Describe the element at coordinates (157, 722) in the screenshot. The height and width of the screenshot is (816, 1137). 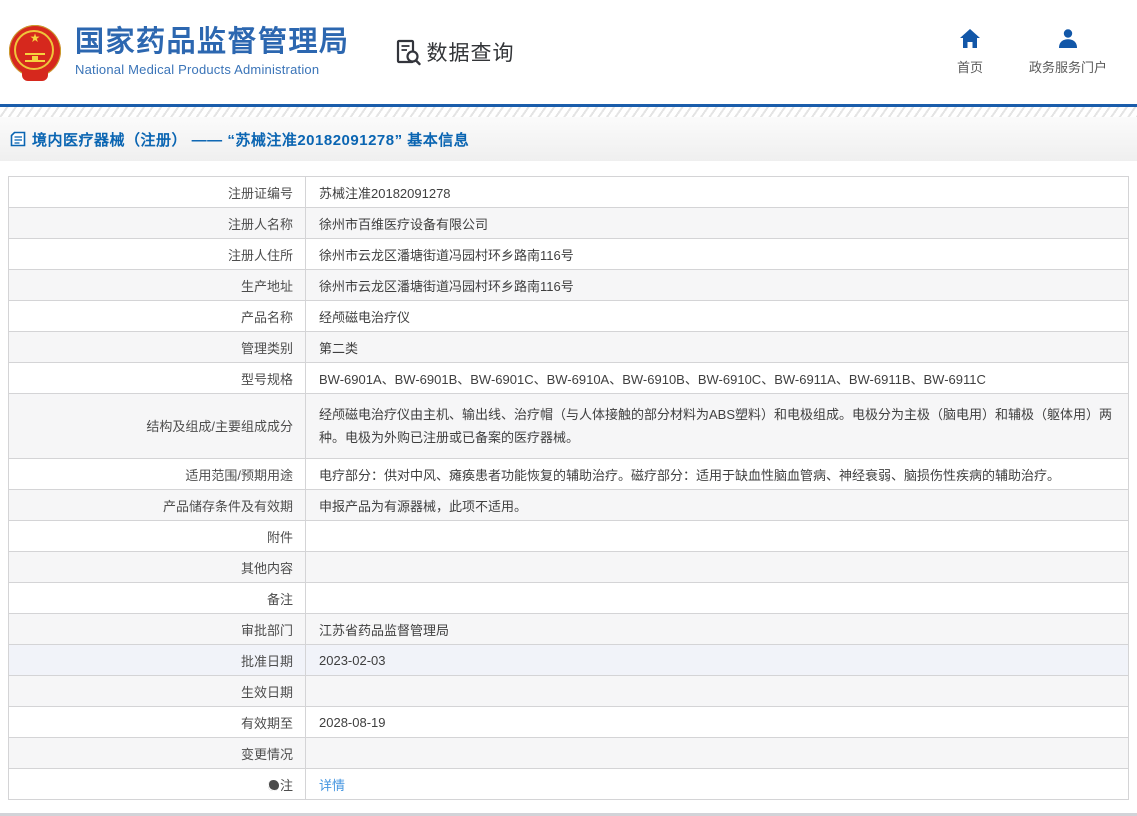
I see `row-label: 有效期至` at that location.